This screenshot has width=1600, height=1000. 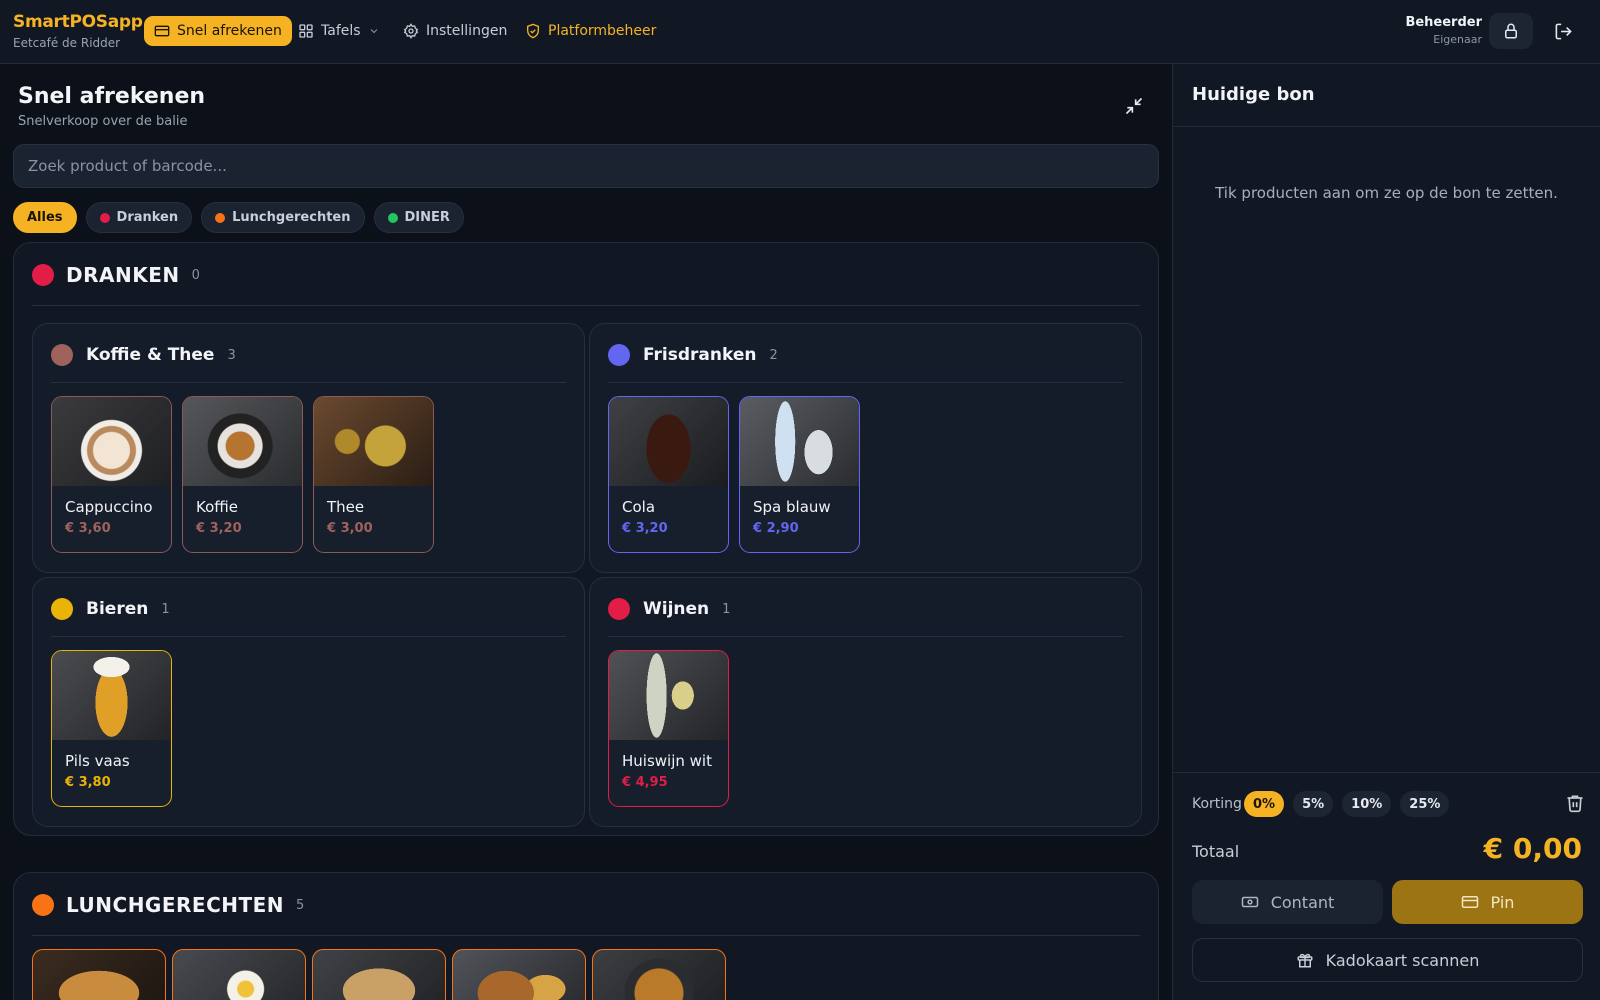 What do you see at coordinates (109, 507) in the screenshot?
I see `product-name: Cappuccino` at bounding box center [109, 507].